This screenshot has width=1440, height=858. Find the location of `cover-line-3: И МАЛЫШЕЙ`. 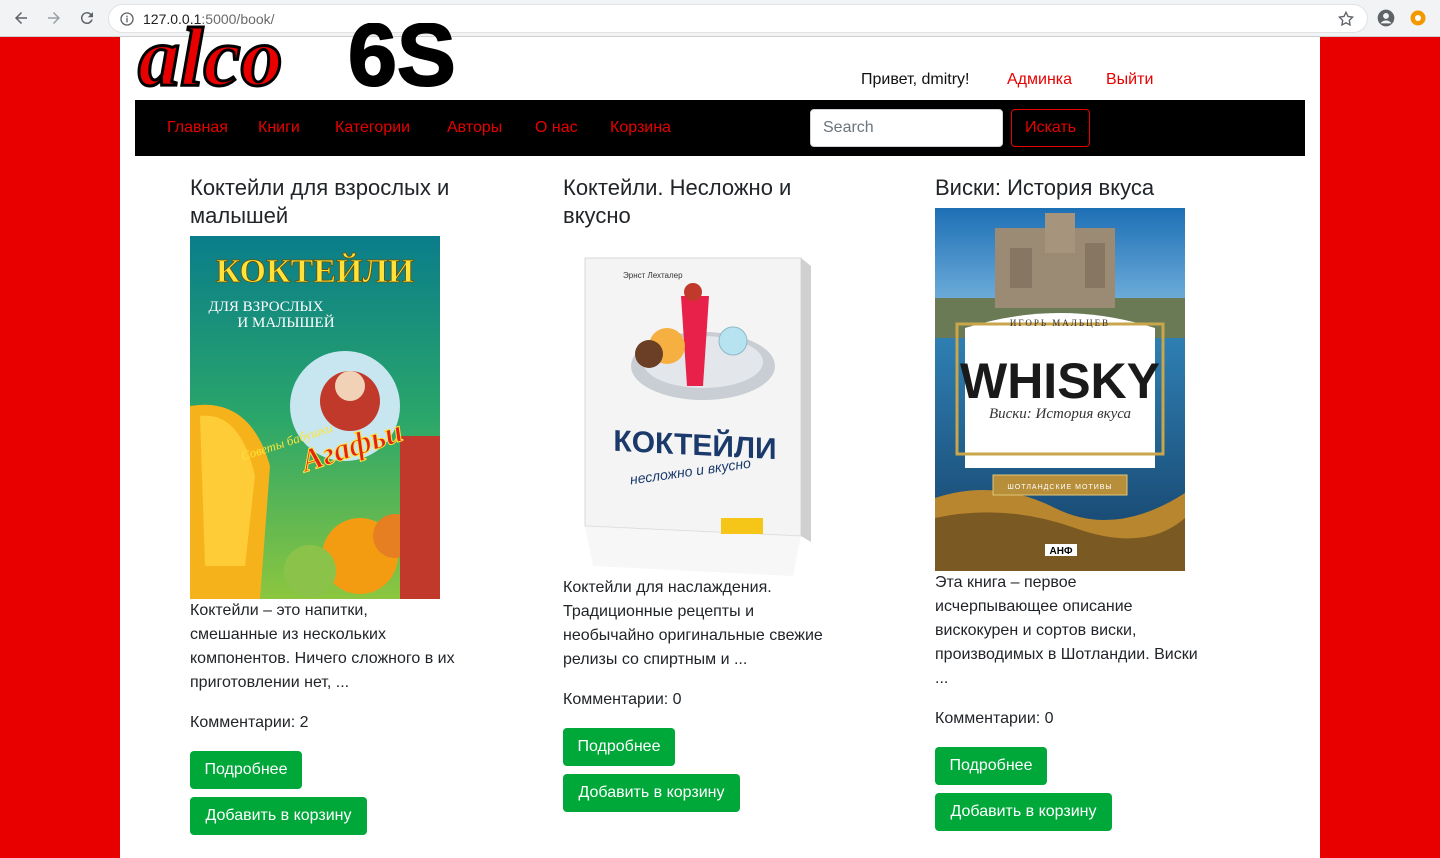

cover-line-3: И МАЛЫШЕЙ is located at coordinates (285, 322).